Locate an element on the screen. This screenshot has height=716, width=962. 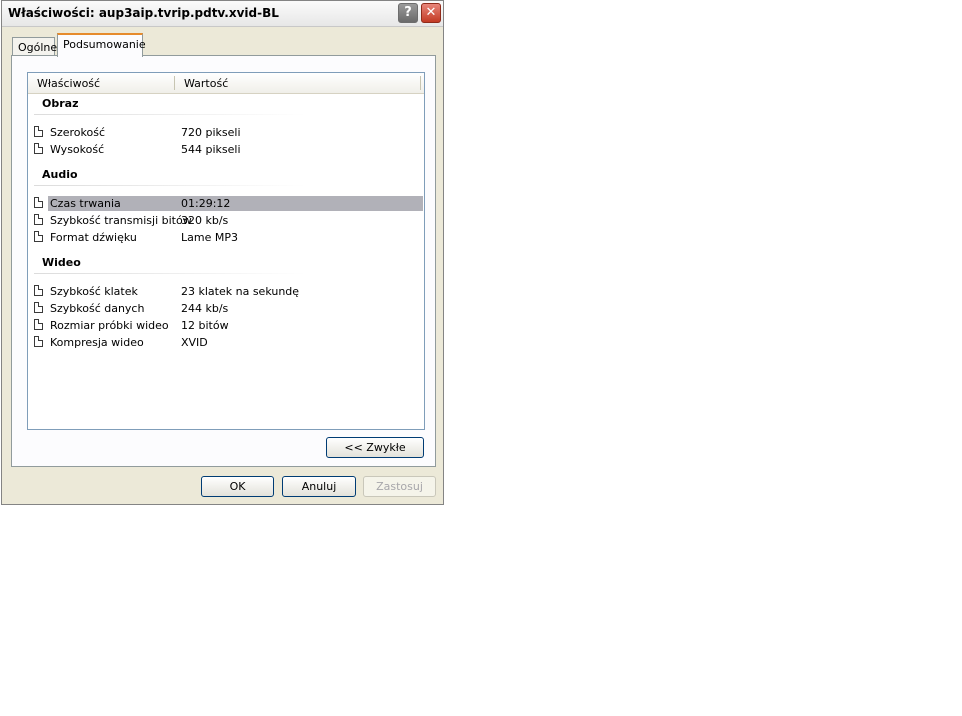
property-name: Wysokość is located at coordinates (77, 149).